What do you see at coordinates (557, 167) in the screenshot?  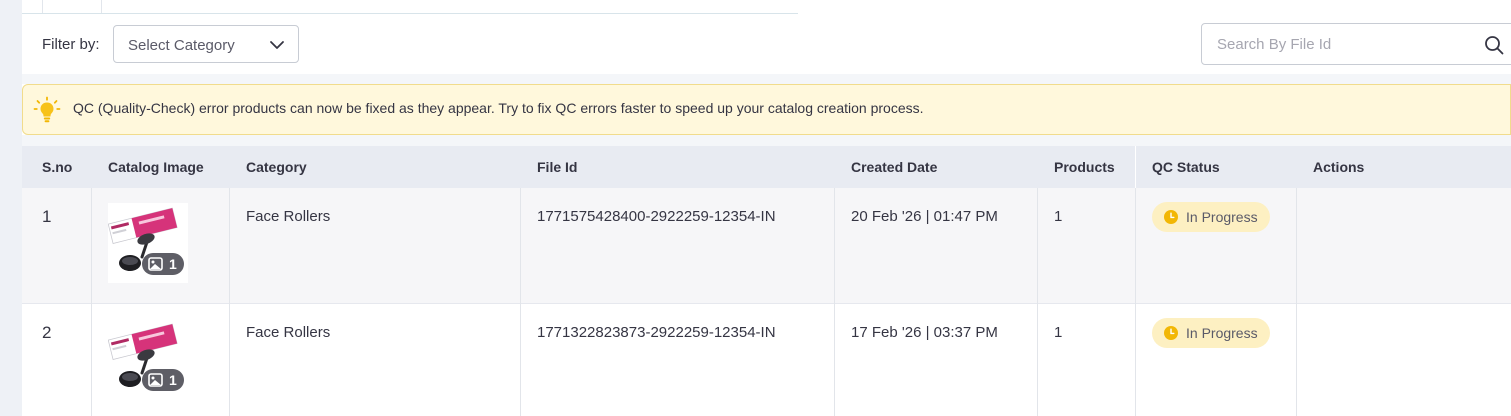 I see `header-file-id: File Id` at bounding box center [557, 167].